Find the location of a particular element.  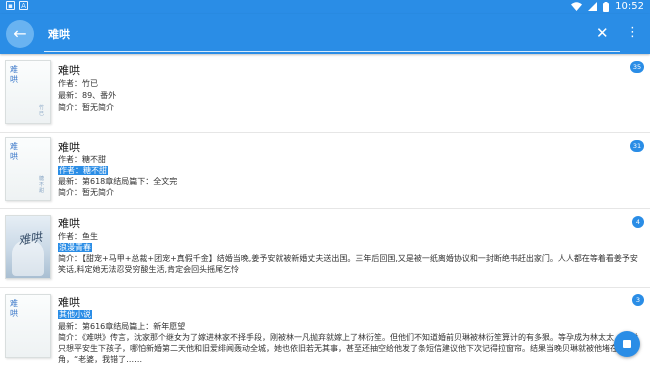

source-count-badge: 3 is located at coordinates (638, 300).